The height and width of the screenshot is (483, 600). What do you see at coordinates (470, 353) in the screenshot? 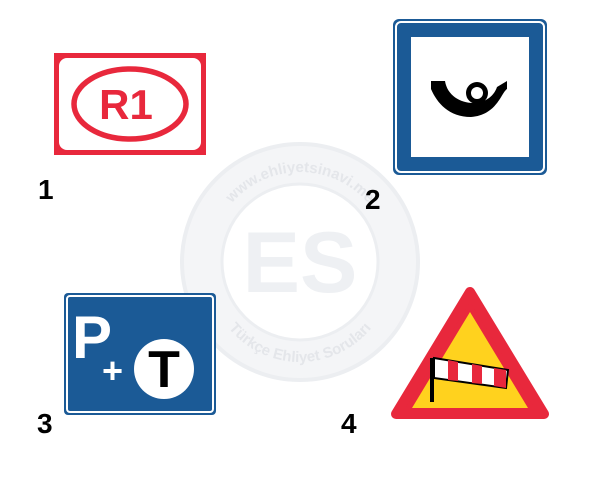
I see `crosswind-warning-sign-icon` at bounding box center [470, 353].